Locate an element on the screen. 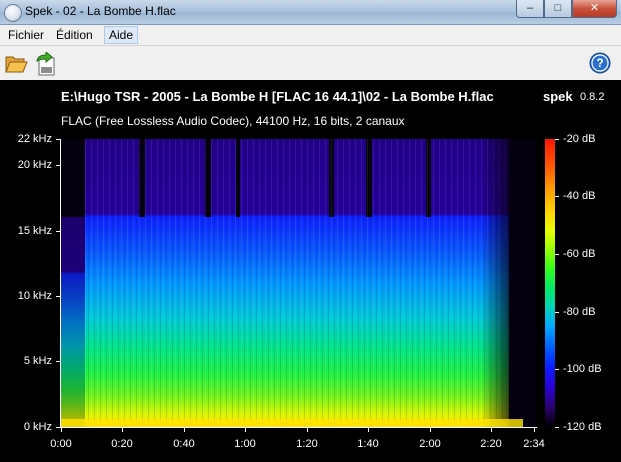  x-tick-label: 1:20 is located at coordinates (307, 444).